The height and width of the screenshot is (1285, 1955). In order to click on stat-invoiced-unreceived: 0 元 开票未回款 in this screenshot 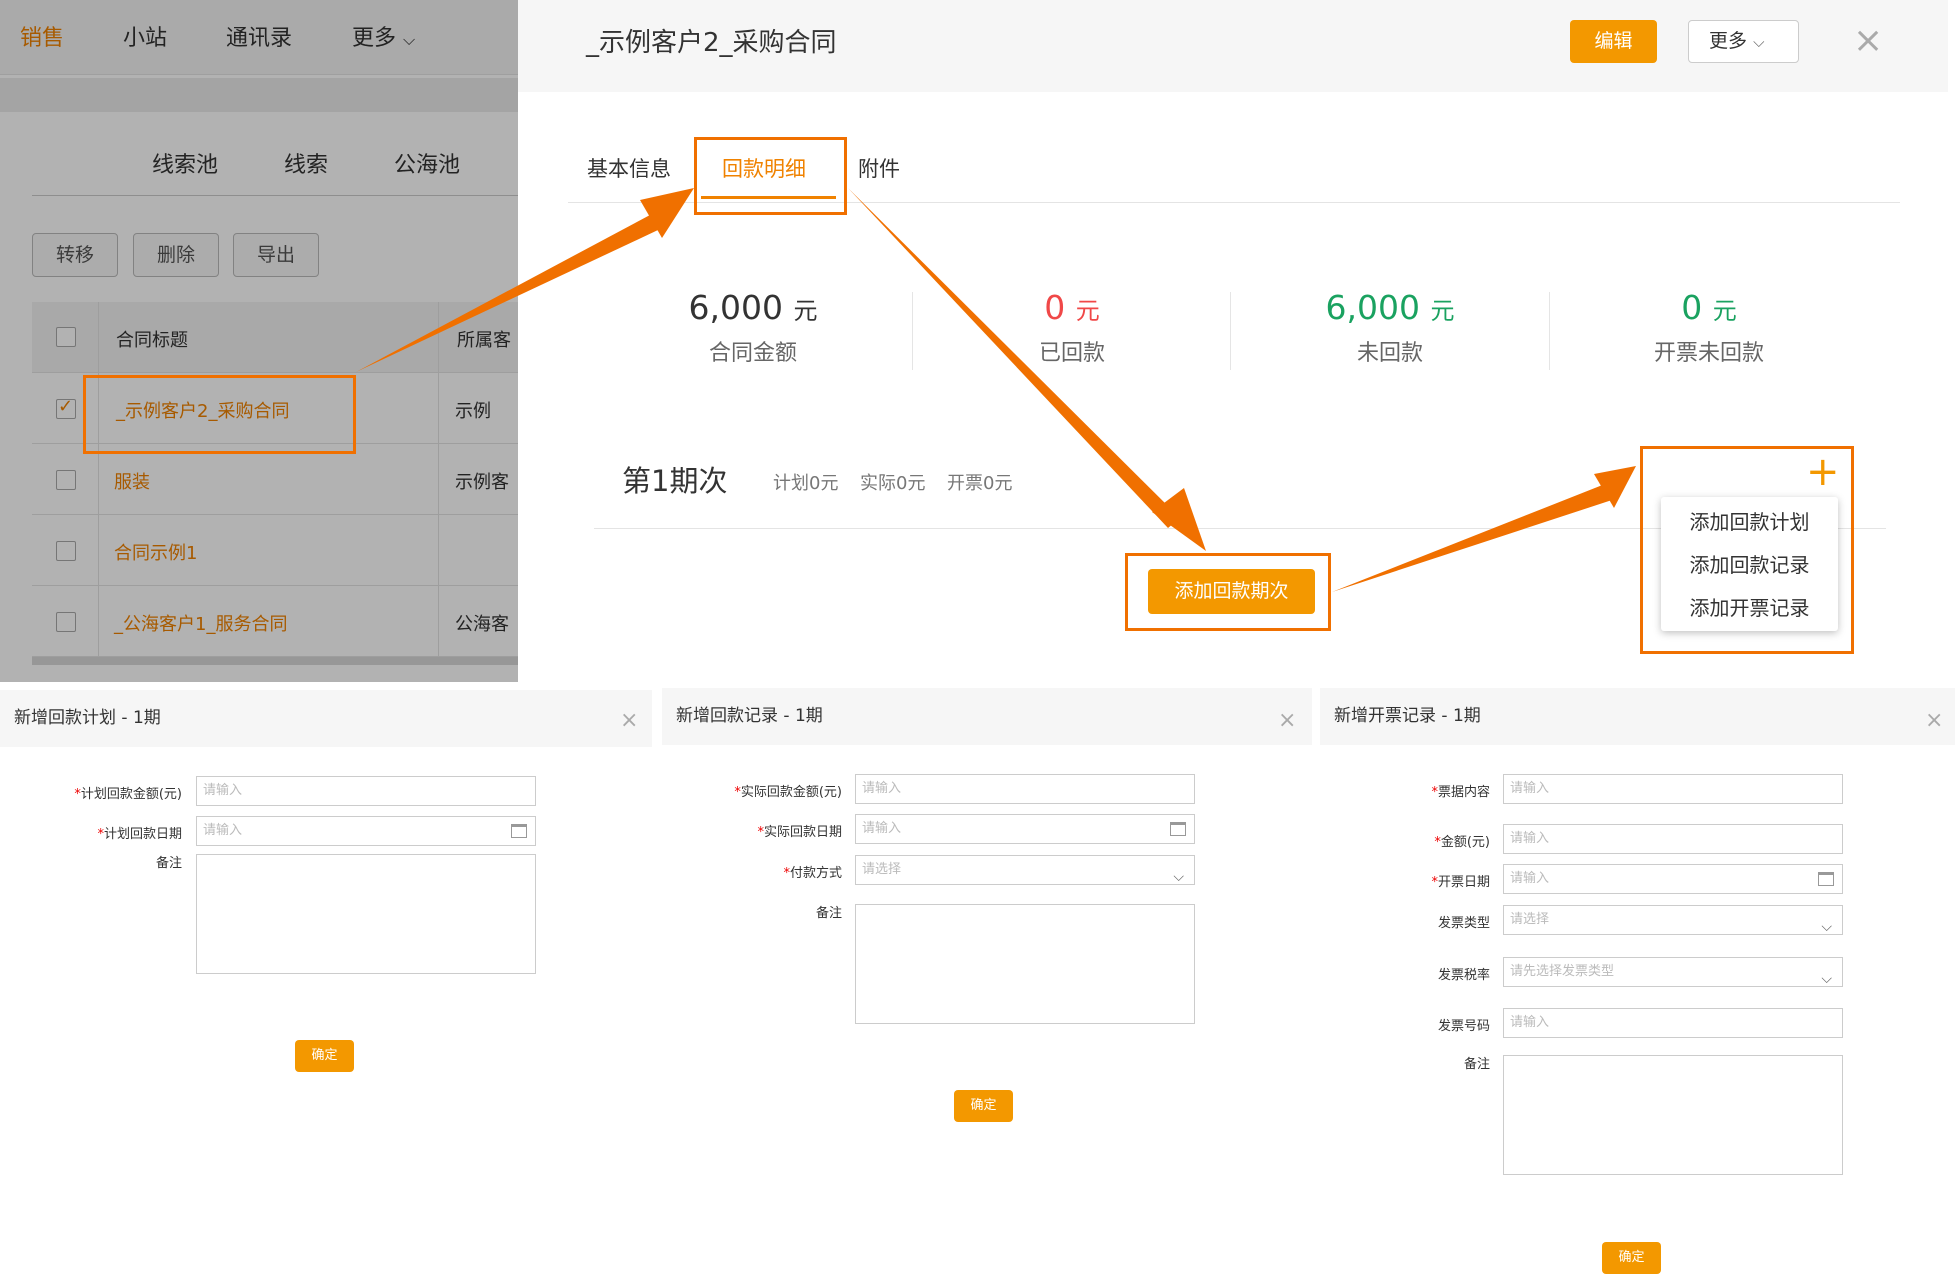, I will do `click(1709, 327)`.